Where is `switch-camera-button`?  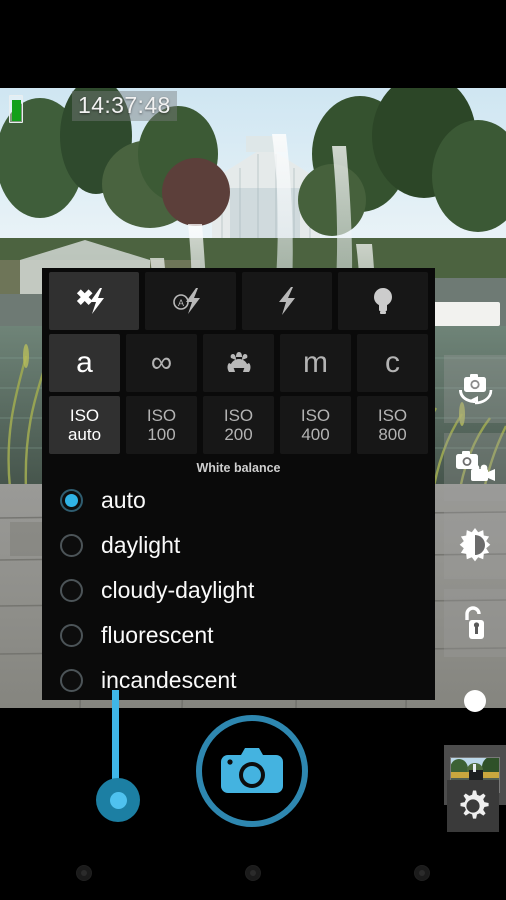
switch-camera-button is located at coordinates (475, 389).